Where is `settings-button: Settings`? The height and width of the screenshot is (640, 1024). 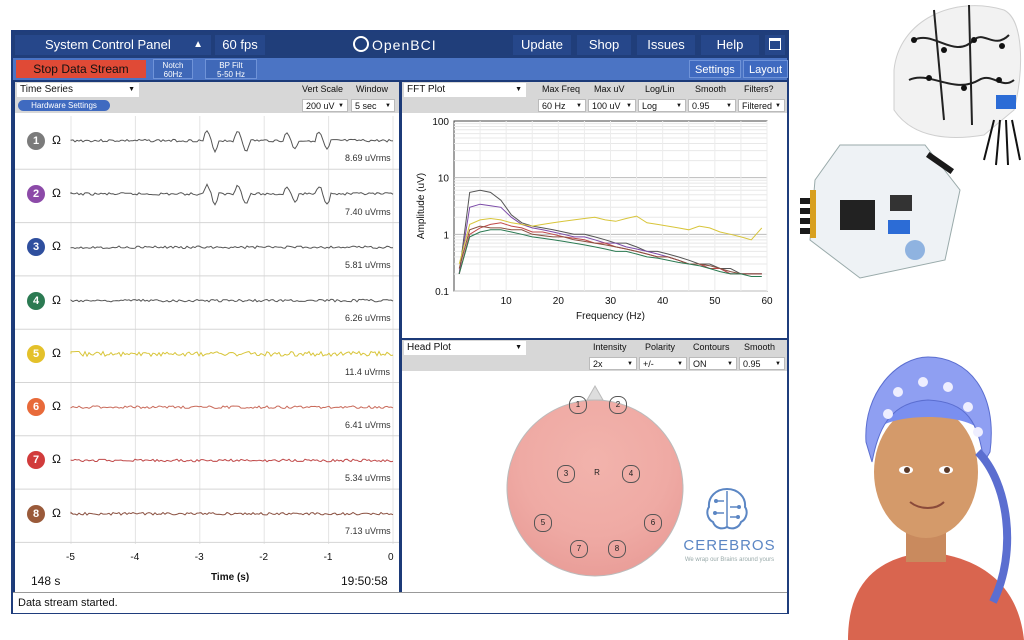
settings-button: Settings is located at coordinates (715, 69).